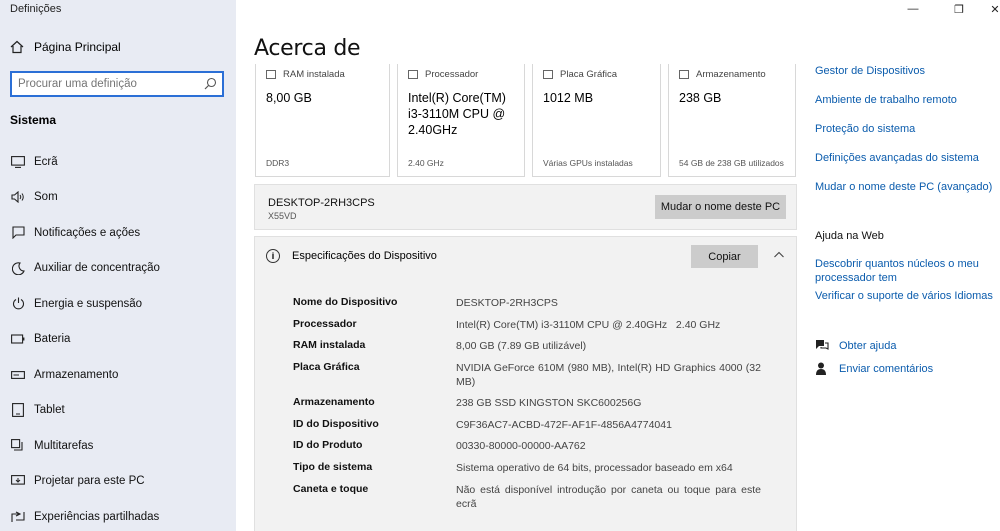  Describe the element at coordinates (990, 9) in the screenshot. I see `close-button: ✕` at that location.